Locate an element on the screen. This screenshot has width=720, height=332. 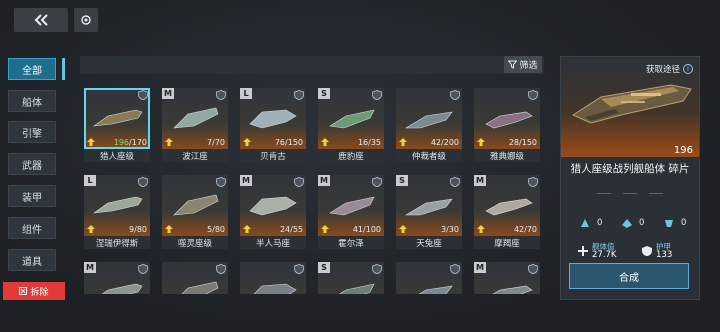
item-card: M 24/55 半人马座 is located at coordinates (273, 212).